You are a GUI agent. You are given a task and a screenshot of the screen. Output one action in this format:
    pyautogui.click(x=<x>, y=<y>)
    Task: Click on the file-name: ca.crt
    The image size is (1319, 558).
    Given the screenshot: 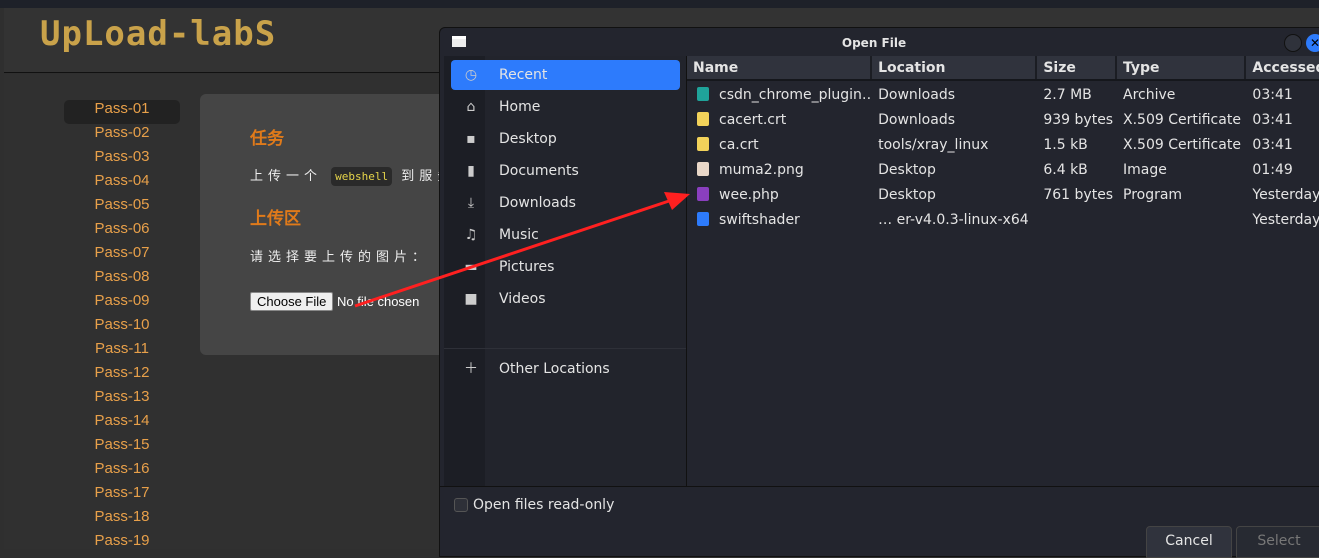 What is the action you would take?
    pyautogui.click(x=779, y=145)
    